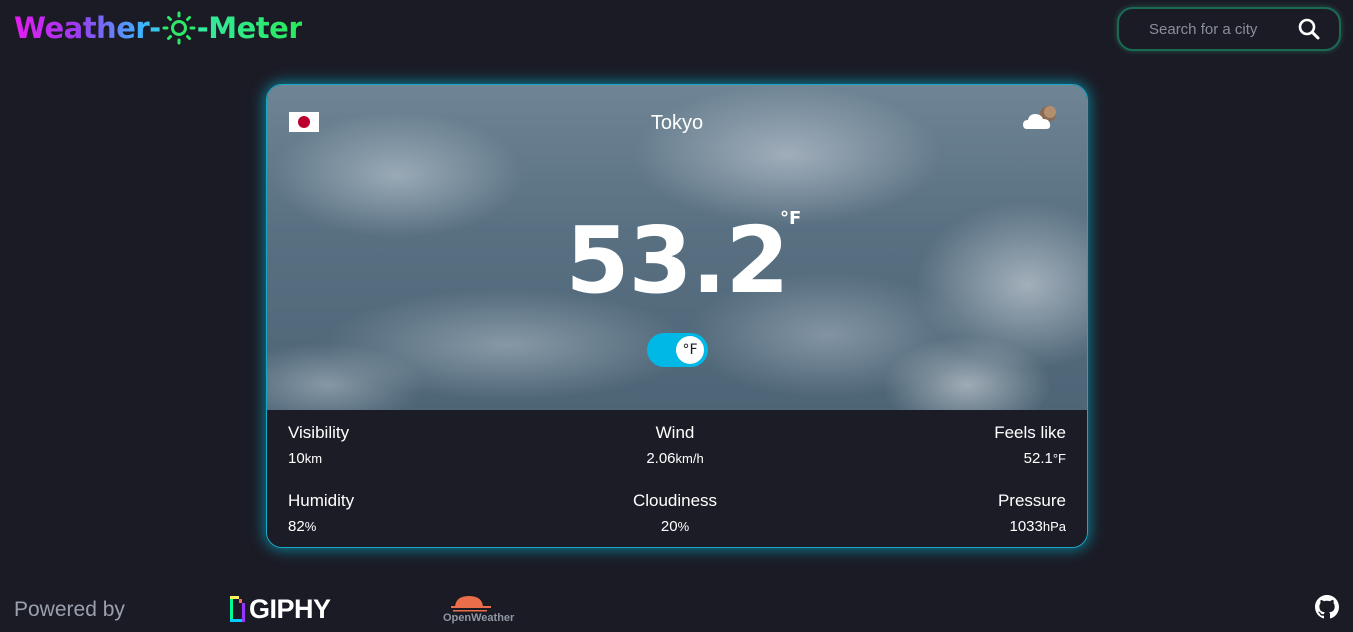 The height and width of the screenshot is (632, 1353). Describe the element at coordinates (690, 350) in the screenshot. I see `unit-toggle-knob: °F` at that location.